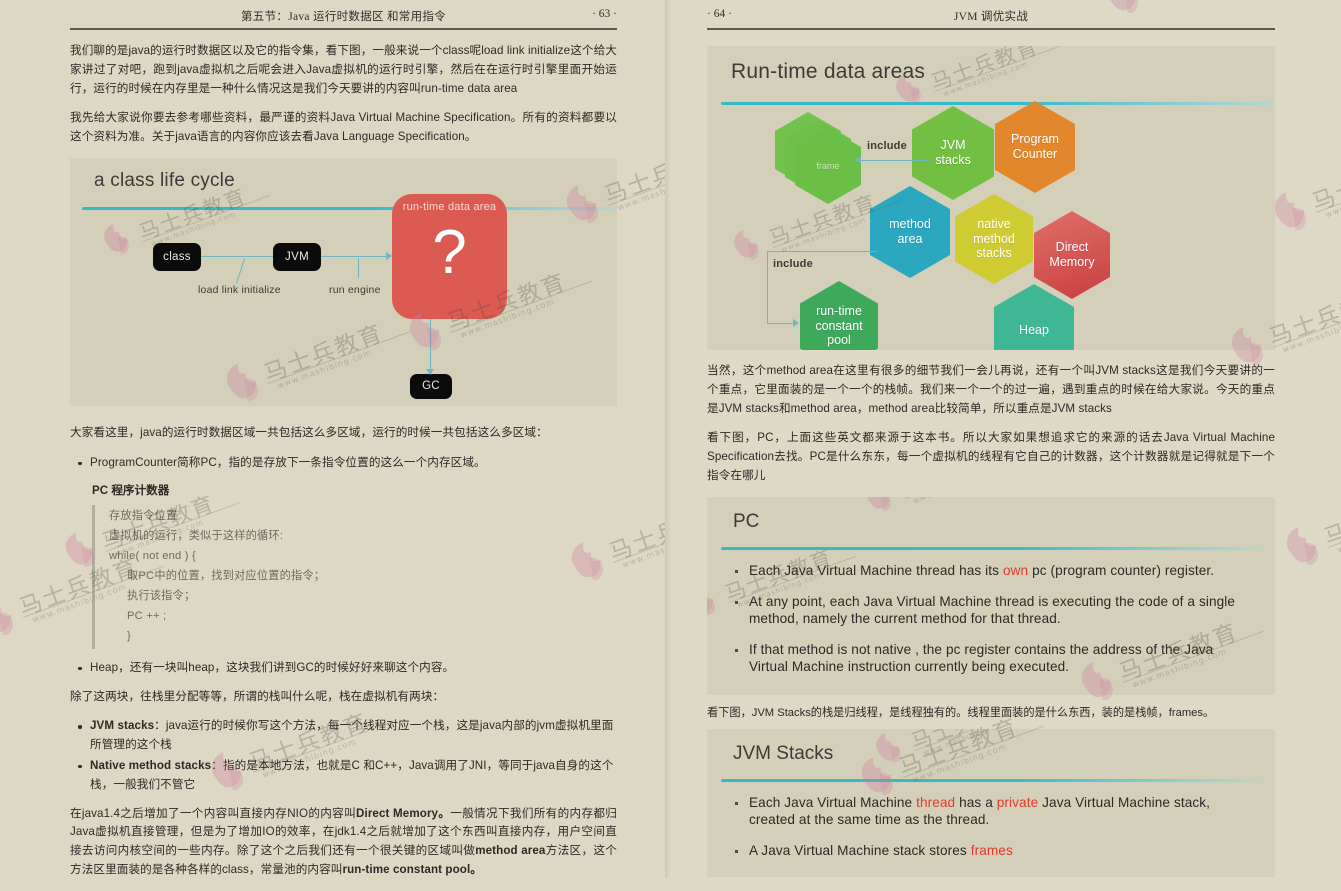 The height and width of the screenshot is (891, 1341). Describe the element at coordinates (1034, 329) in the screenshot. I see `hexagon-heap-label: Heap` at that location.